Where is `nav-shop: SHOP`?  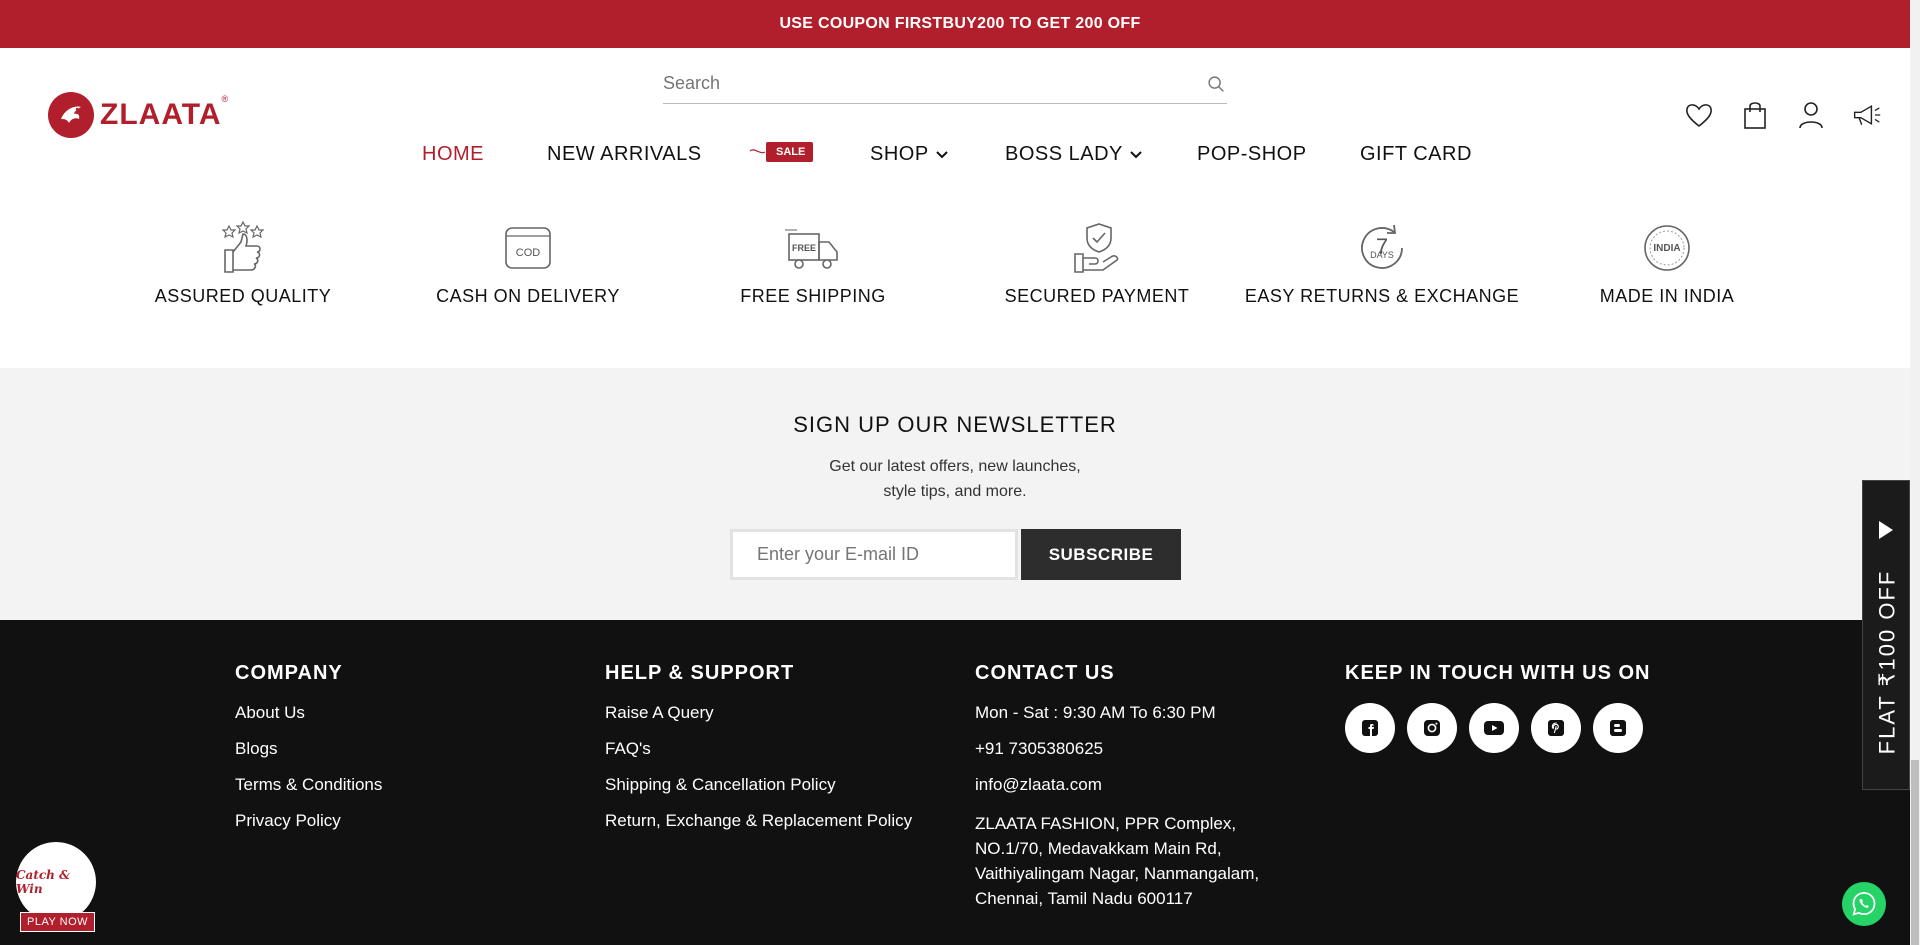
nav-shop: SHOP is located at coordinates (909, 154).